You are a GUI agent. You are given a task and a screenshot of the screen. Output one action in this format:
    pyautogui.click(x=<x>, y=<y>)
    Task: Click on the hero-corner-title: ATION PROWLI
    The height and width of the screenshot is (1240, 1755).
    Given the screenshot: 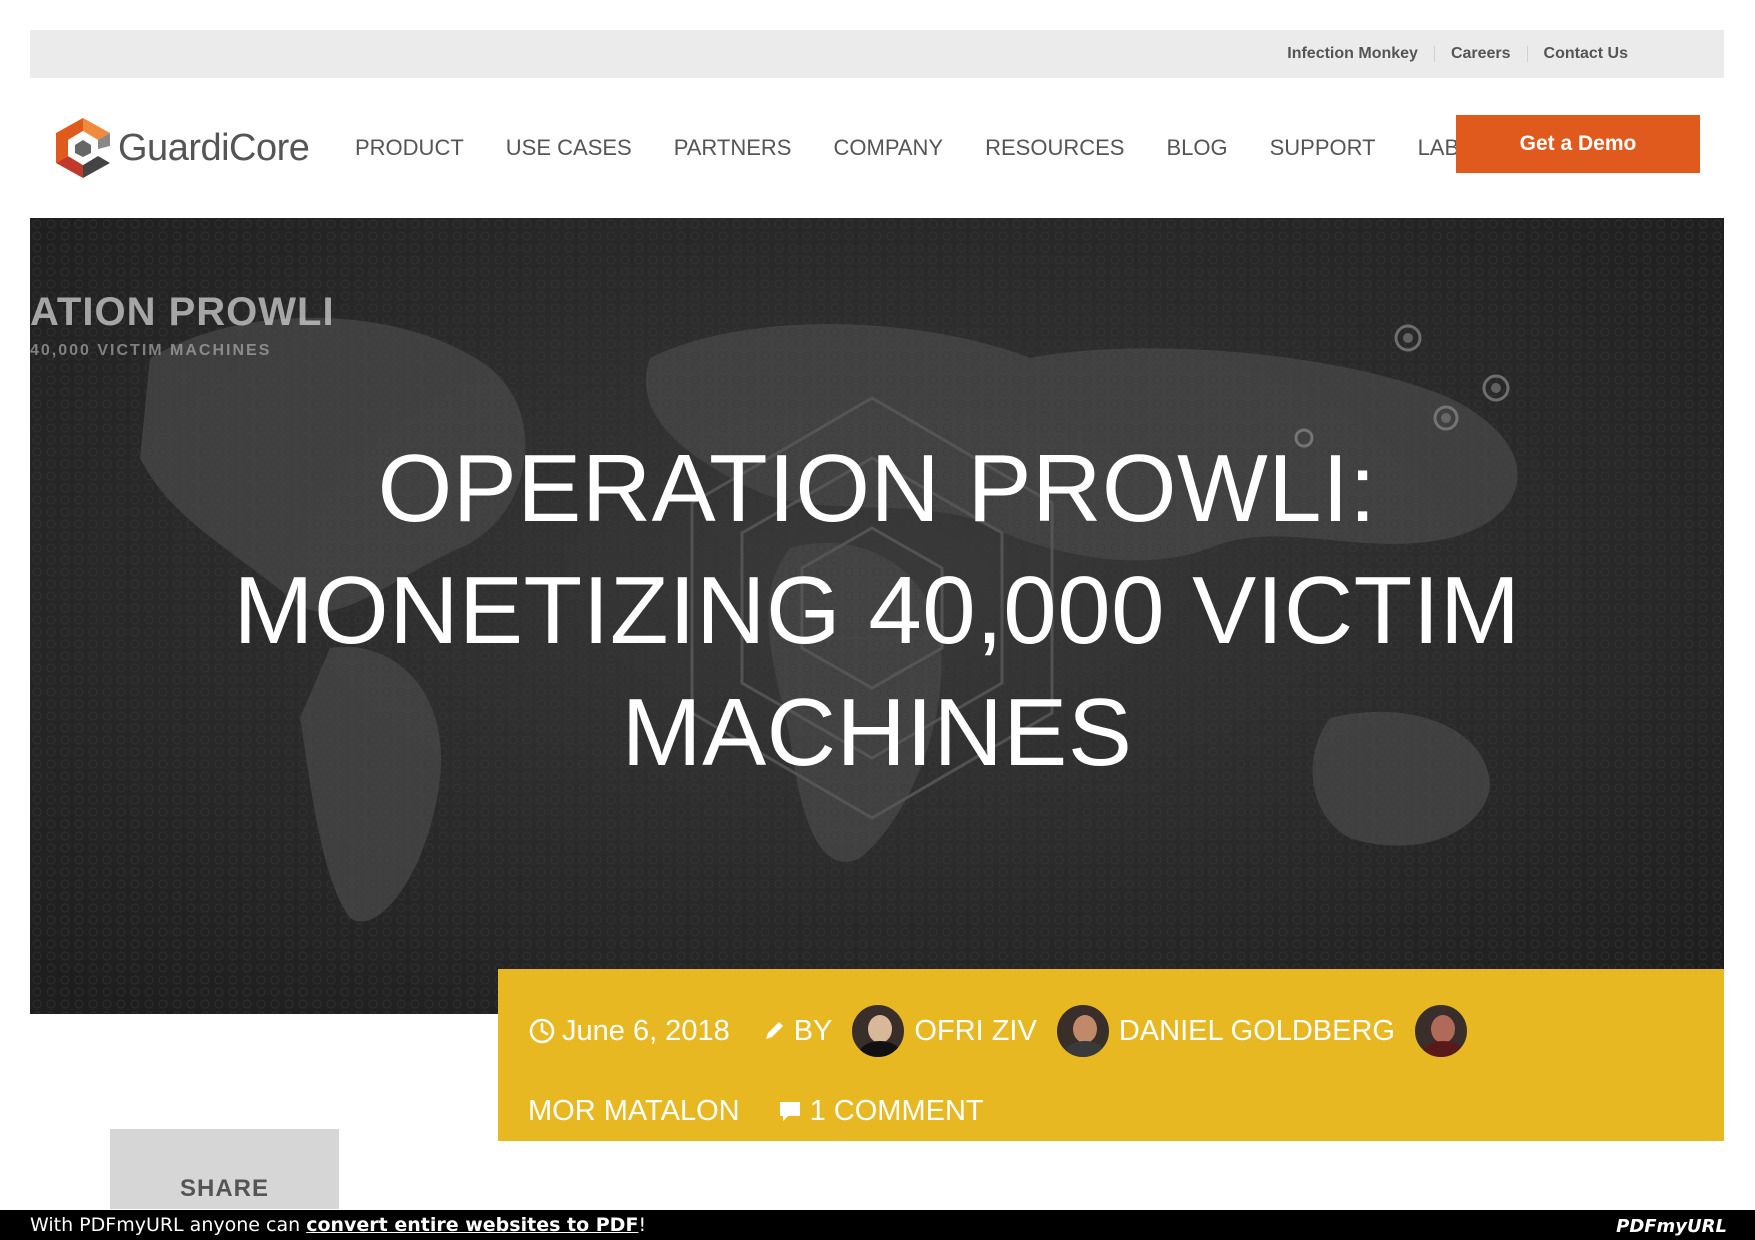 What is the action you would take?
    pyautogui.click(x=182, y=312)
    